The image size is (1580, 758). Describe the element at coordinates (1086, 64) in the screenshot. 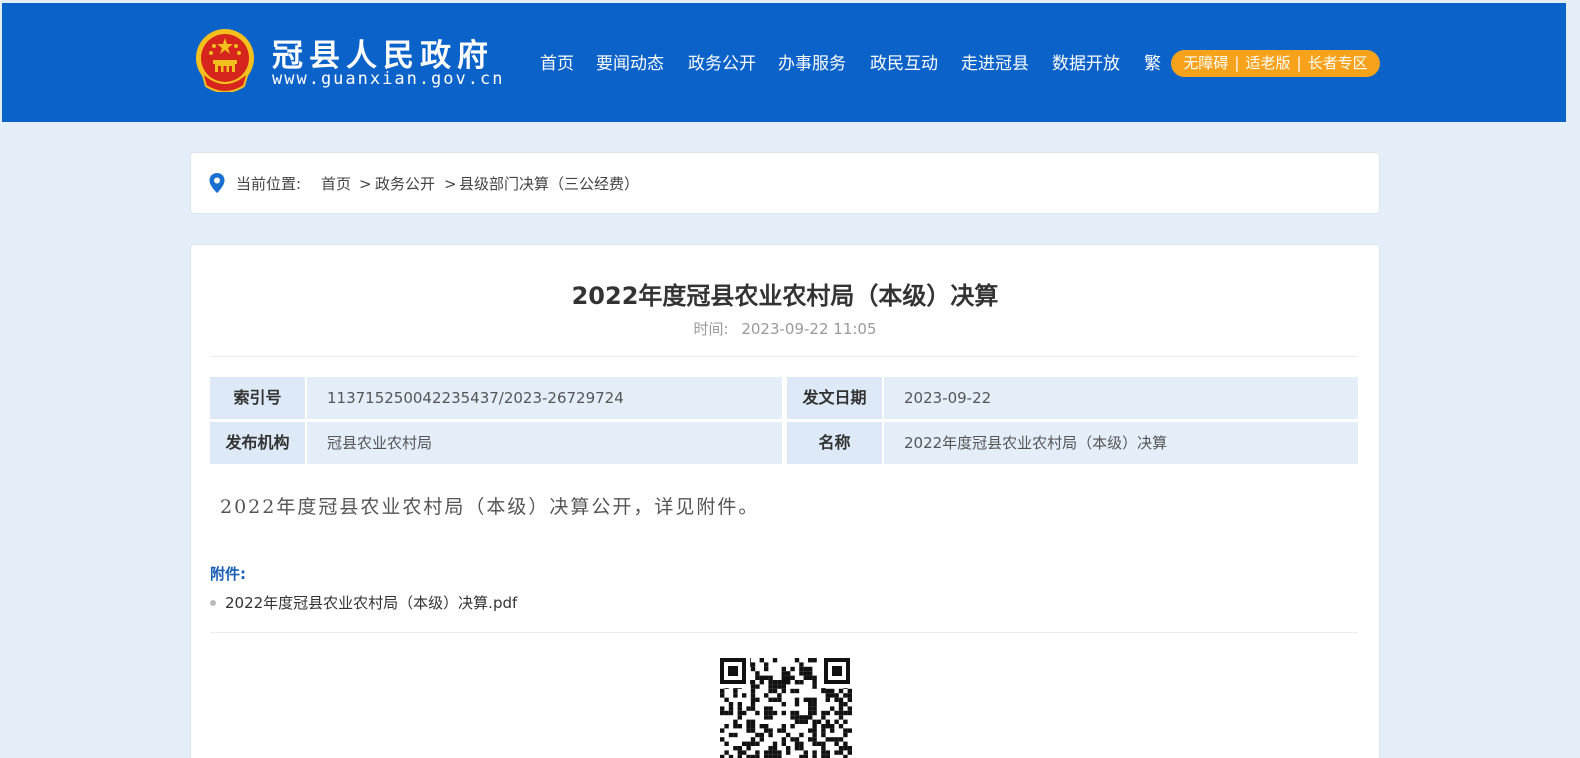

I see `nav-open-data: 数据开放` at that location.